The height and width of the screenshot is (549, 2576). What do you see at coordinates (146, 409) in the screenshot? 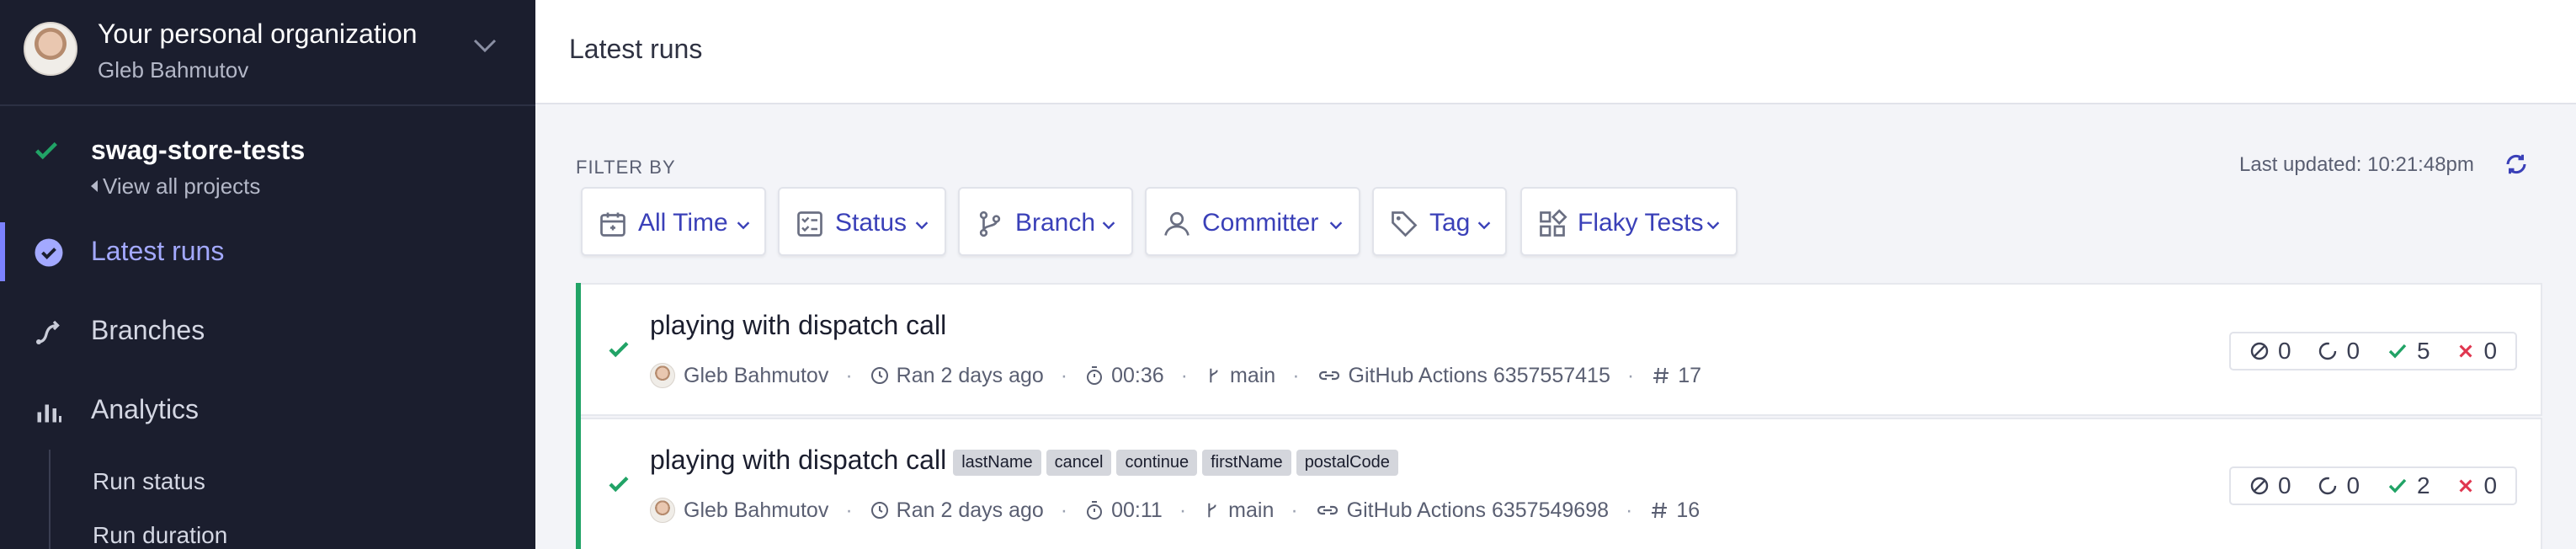
I see `sidebar-item-label: Analytics` at bounding box center [146, 409].